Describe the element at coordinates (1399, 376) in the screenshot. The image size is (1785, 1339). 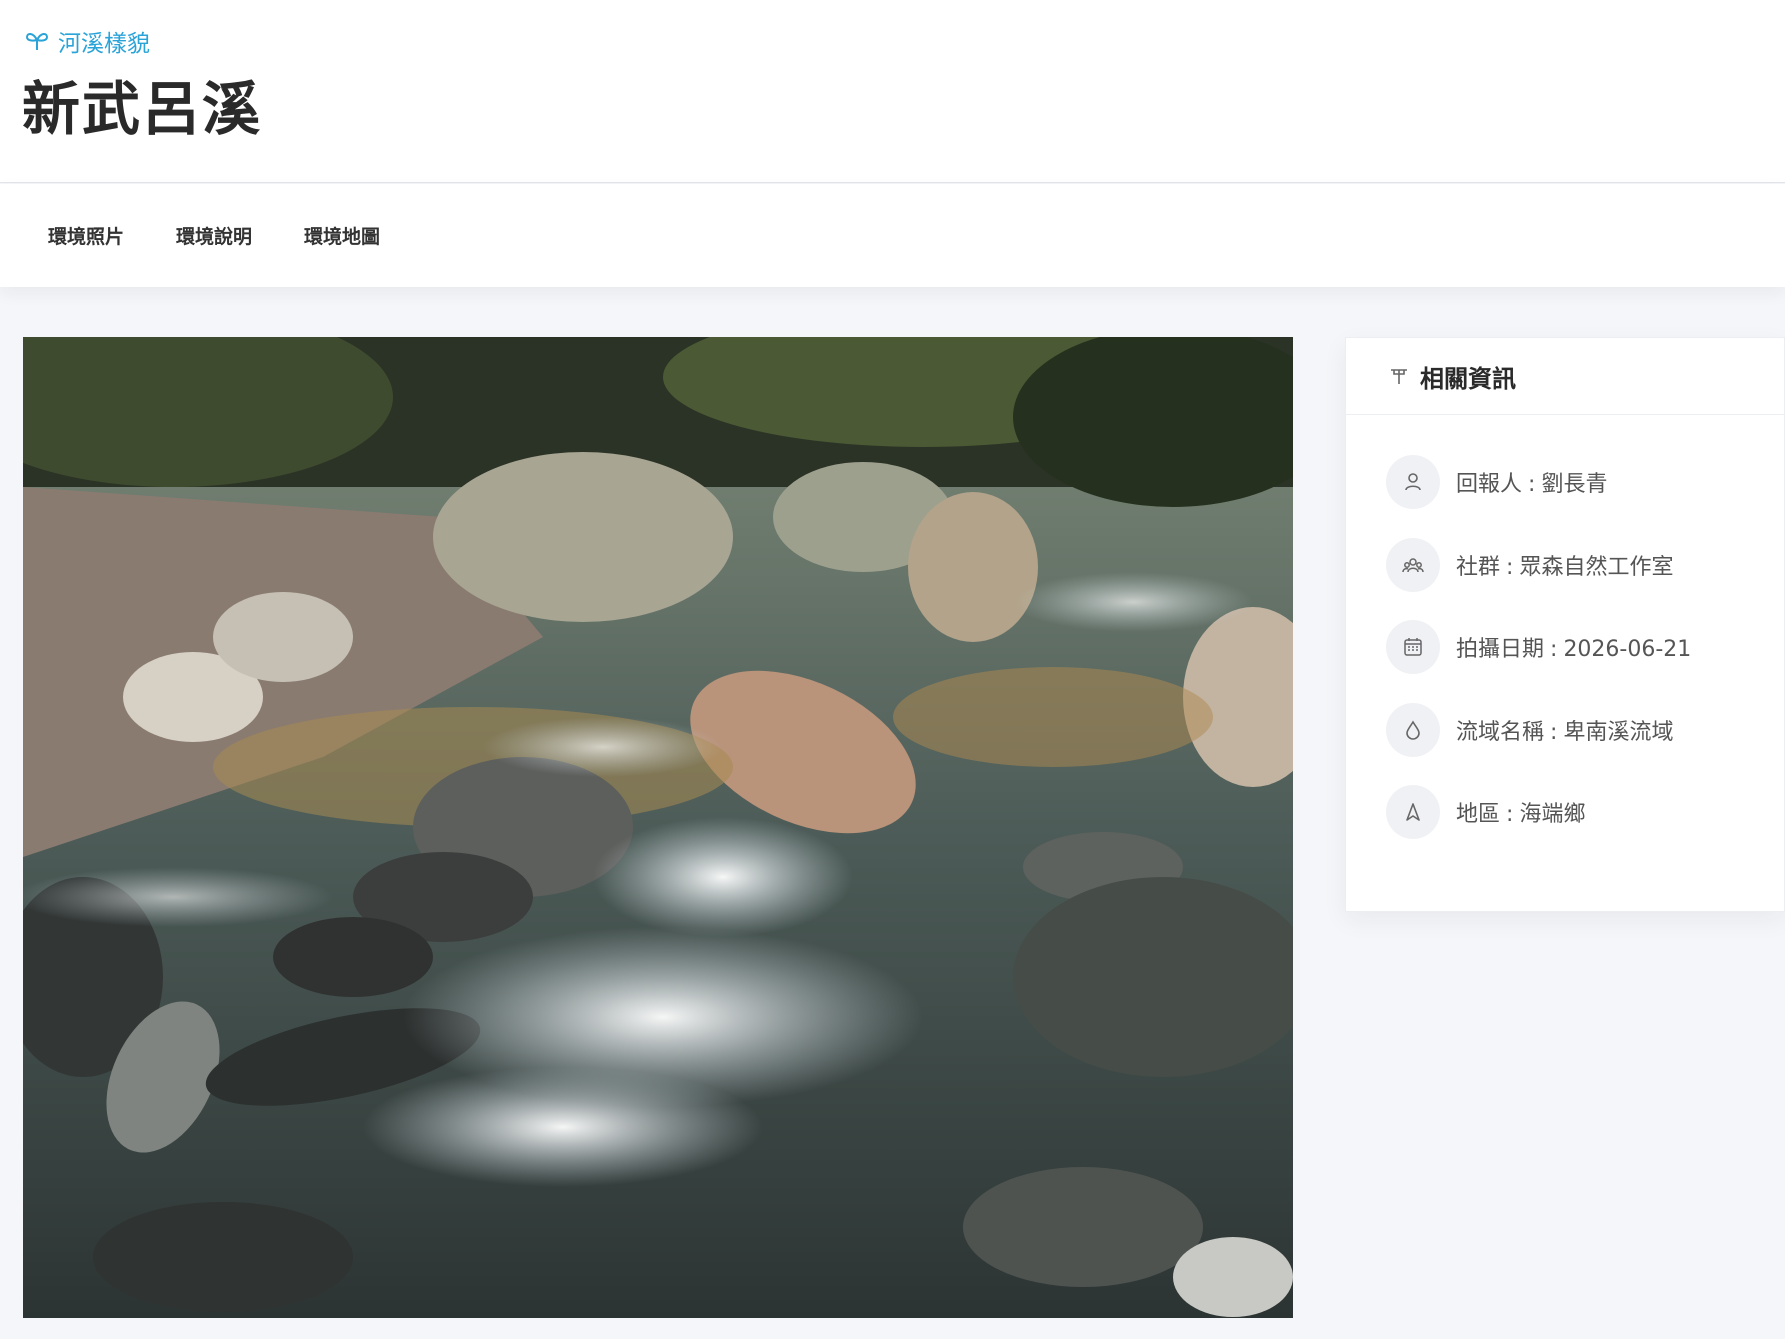
I see `signpost-icon` at that location.